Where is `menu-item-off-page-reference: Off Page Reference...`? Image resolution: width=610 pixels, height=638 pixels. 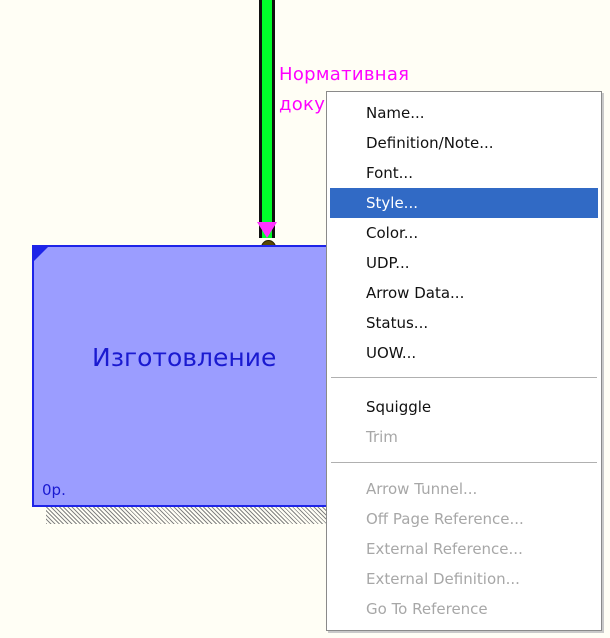
menu-item-off-page-reference: Off Page Reference... is located at coordinates (464, 519).